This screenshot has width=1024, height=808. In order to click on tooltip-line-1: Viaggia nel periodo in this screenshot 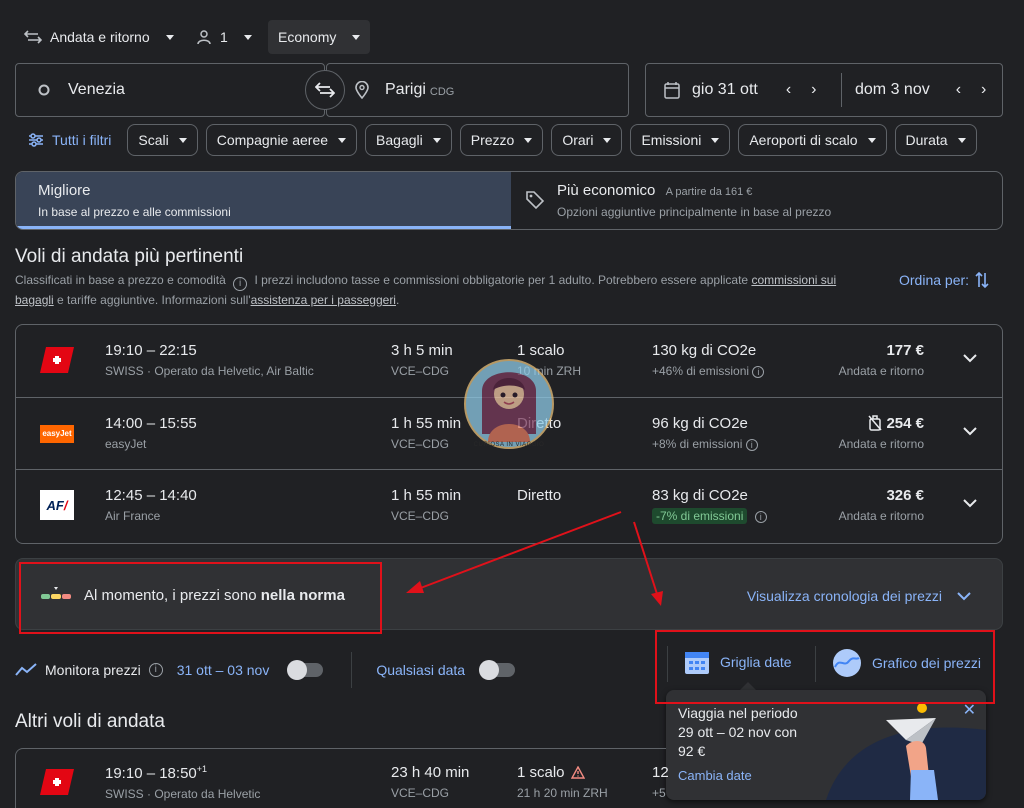, I will do `click(738, 713)`.